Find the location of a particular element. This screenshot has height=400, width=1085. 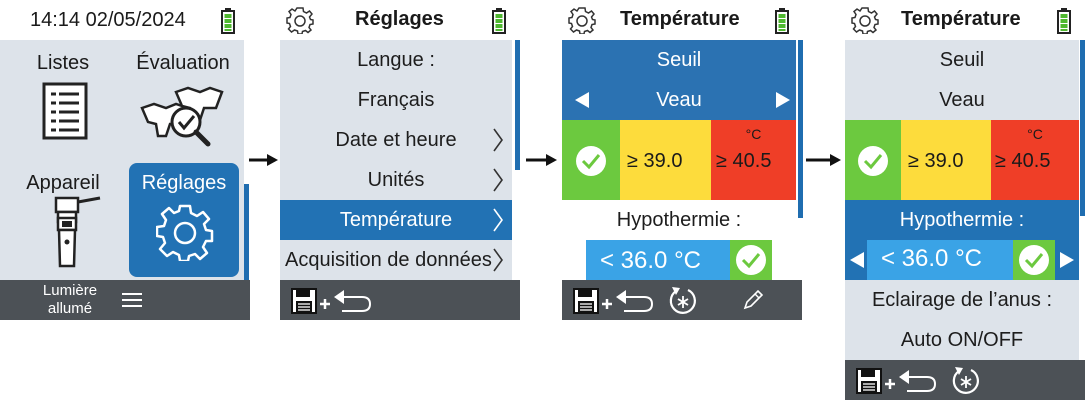

list-item-date-heure: Date et heure is located at coordinates (396, 140).